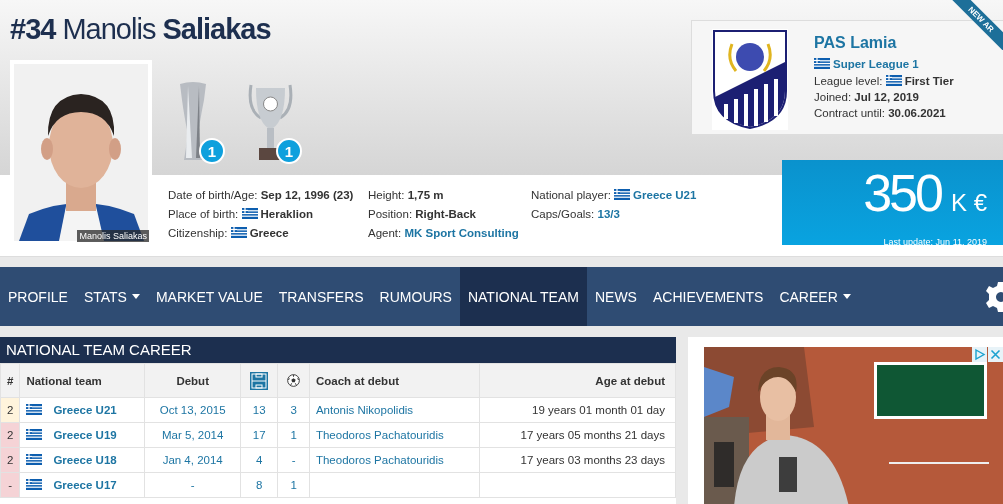  What do you see at coordinates (631, 214) in the screenshot?
I see `info-field: Caps/Goals: 13/3` at bounding box center [631, 214].